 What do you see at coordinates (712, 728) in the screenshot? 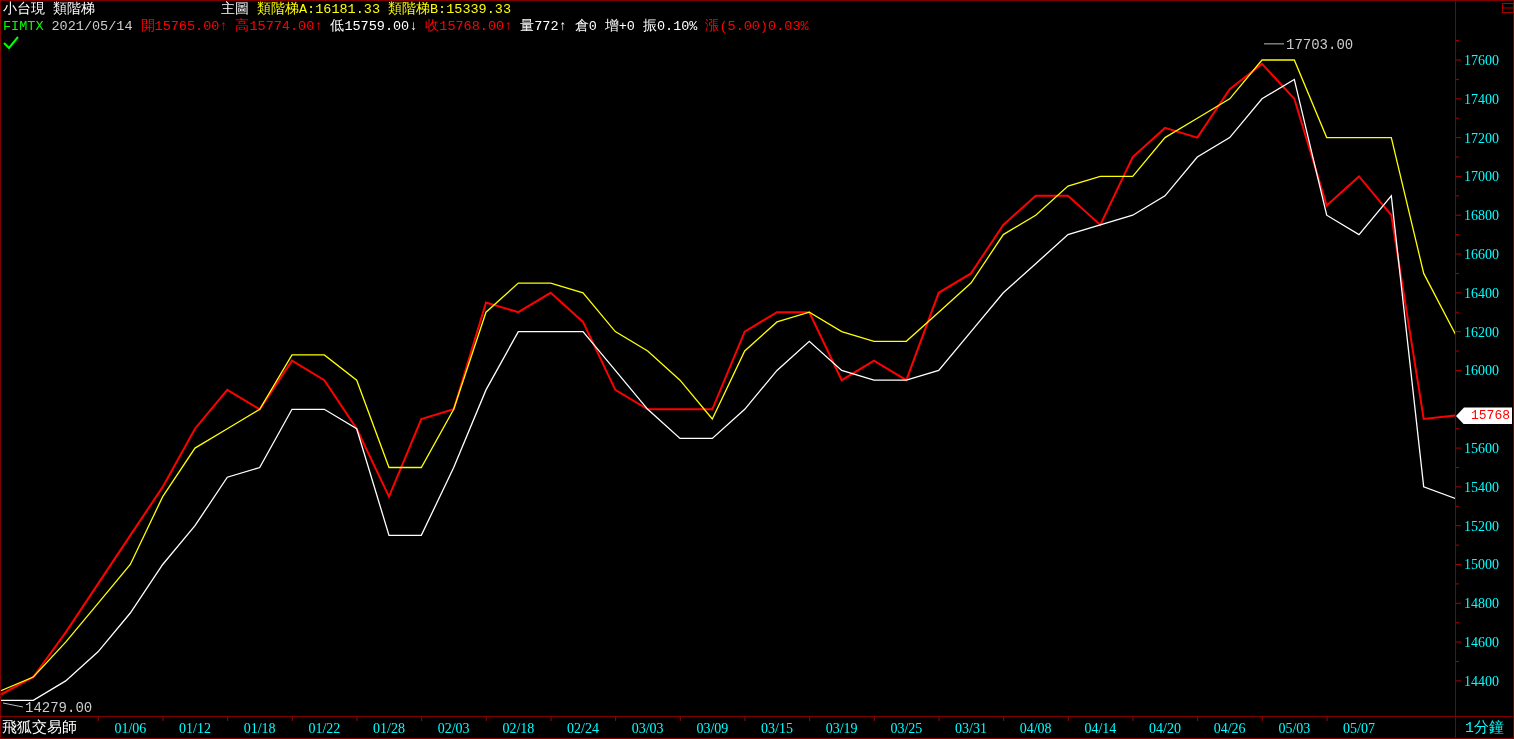
I see `date-label: 03/09` at bounding box center [712, 728].